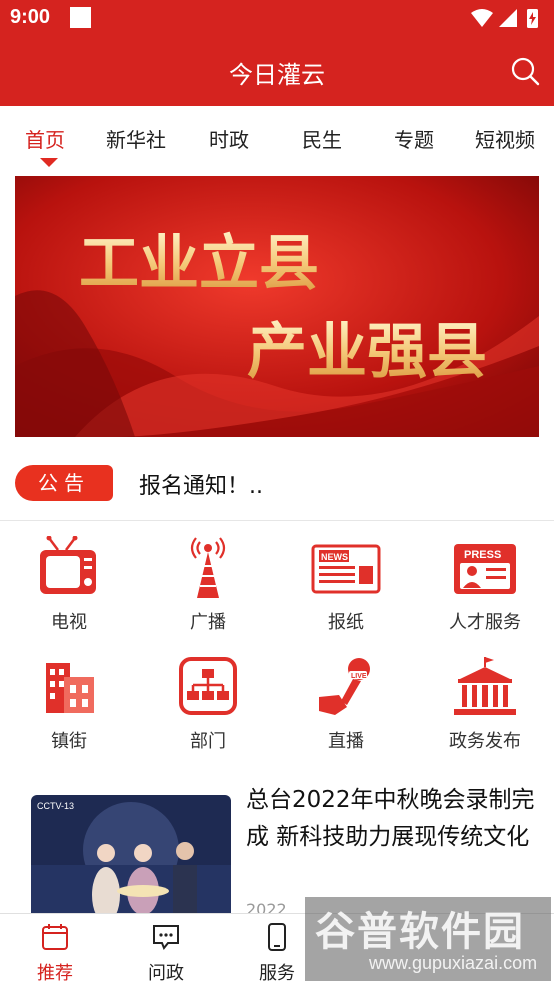  I want to click on grid-label: 广播, so click(208, 622).